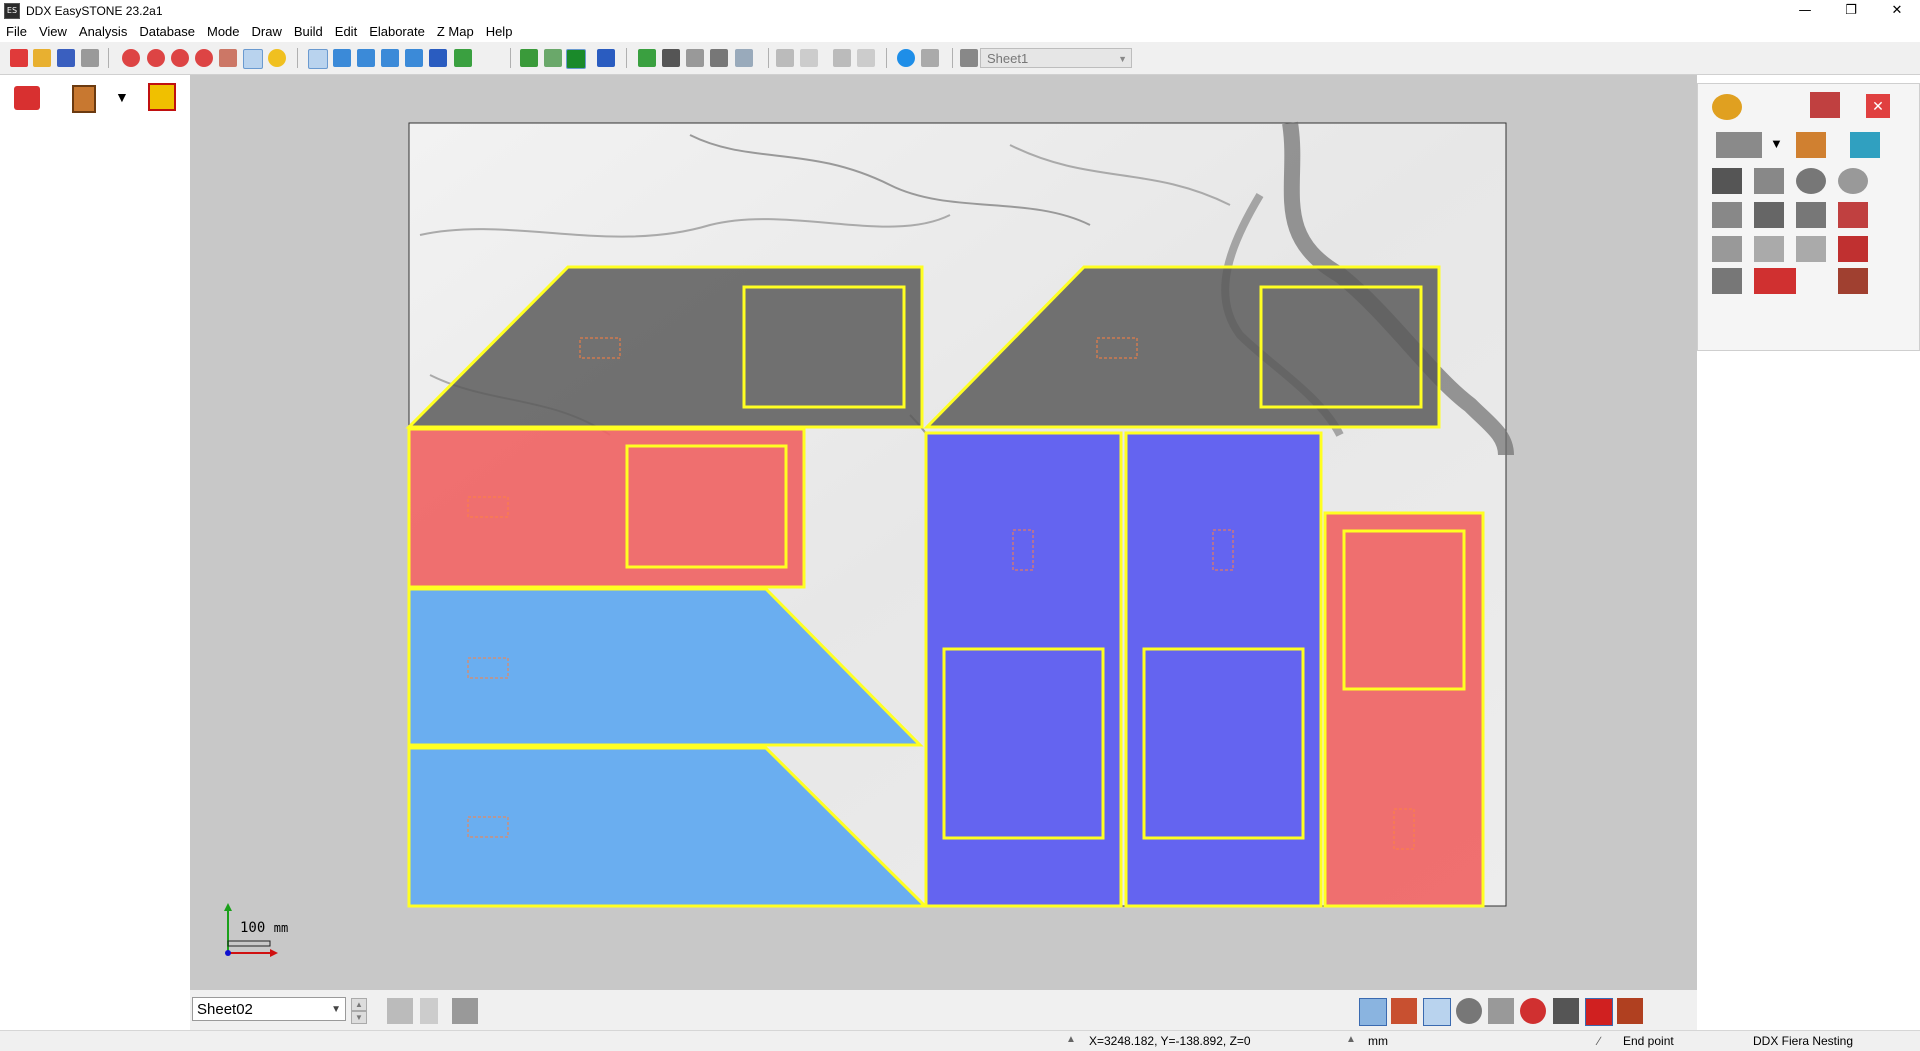  I want to click on left-panel: ▼, so click(95, 552).